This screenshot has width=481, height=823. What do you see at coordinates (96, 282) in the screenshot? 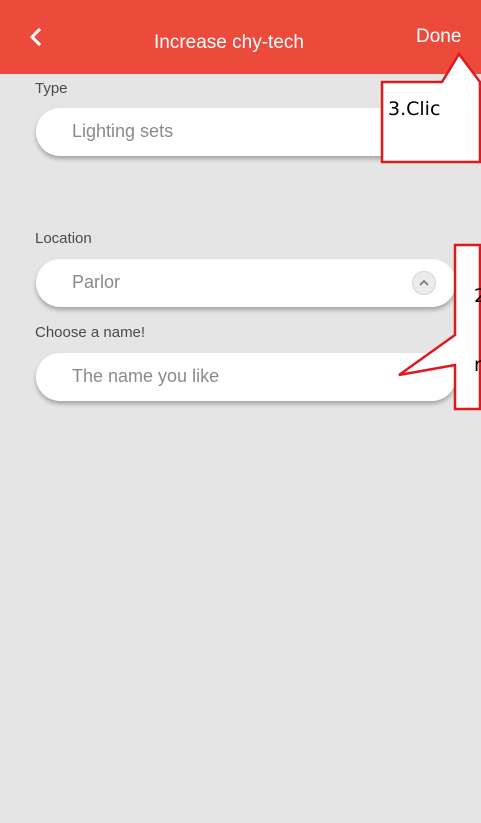
I see `location-value: Parlor` at bounding box center [96, 282].